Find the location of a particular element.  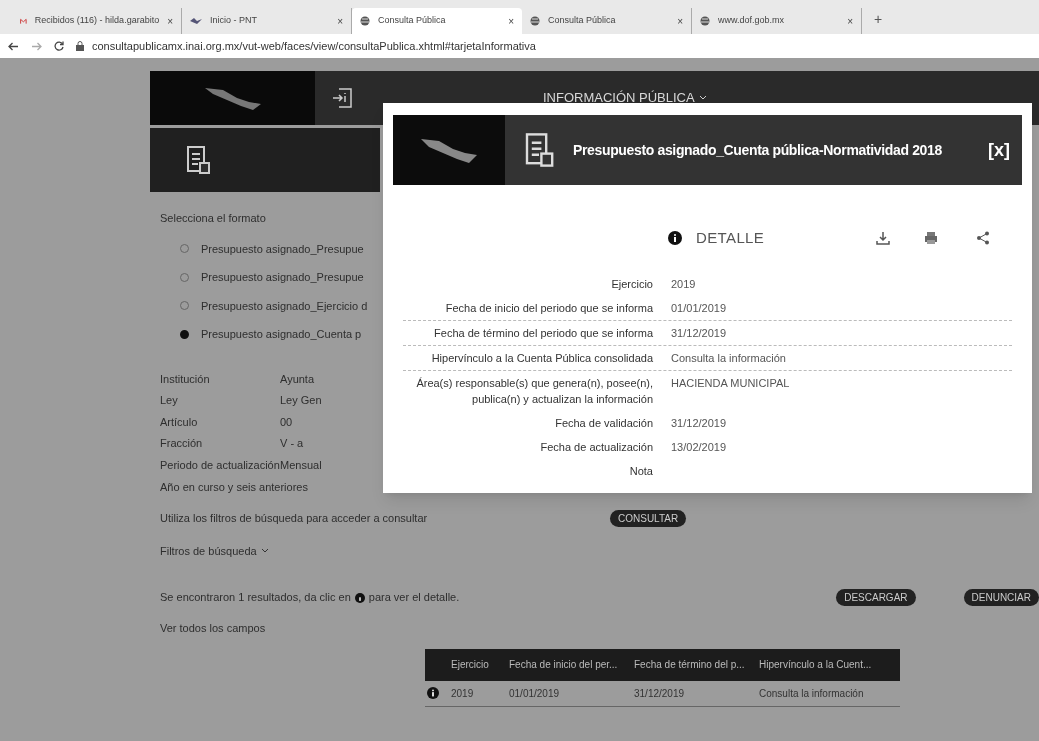

field-value: V - a is located at coordinates (292, 443).